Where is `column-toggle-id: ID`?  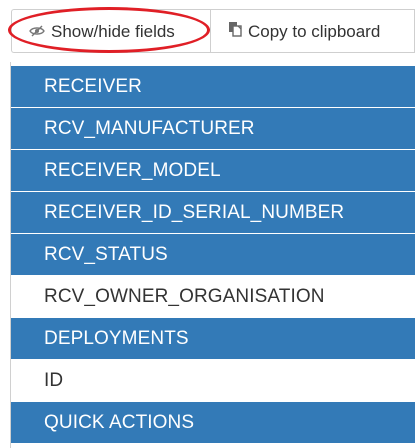
column-toggle-id: ID is located at coordinates (213, 380).